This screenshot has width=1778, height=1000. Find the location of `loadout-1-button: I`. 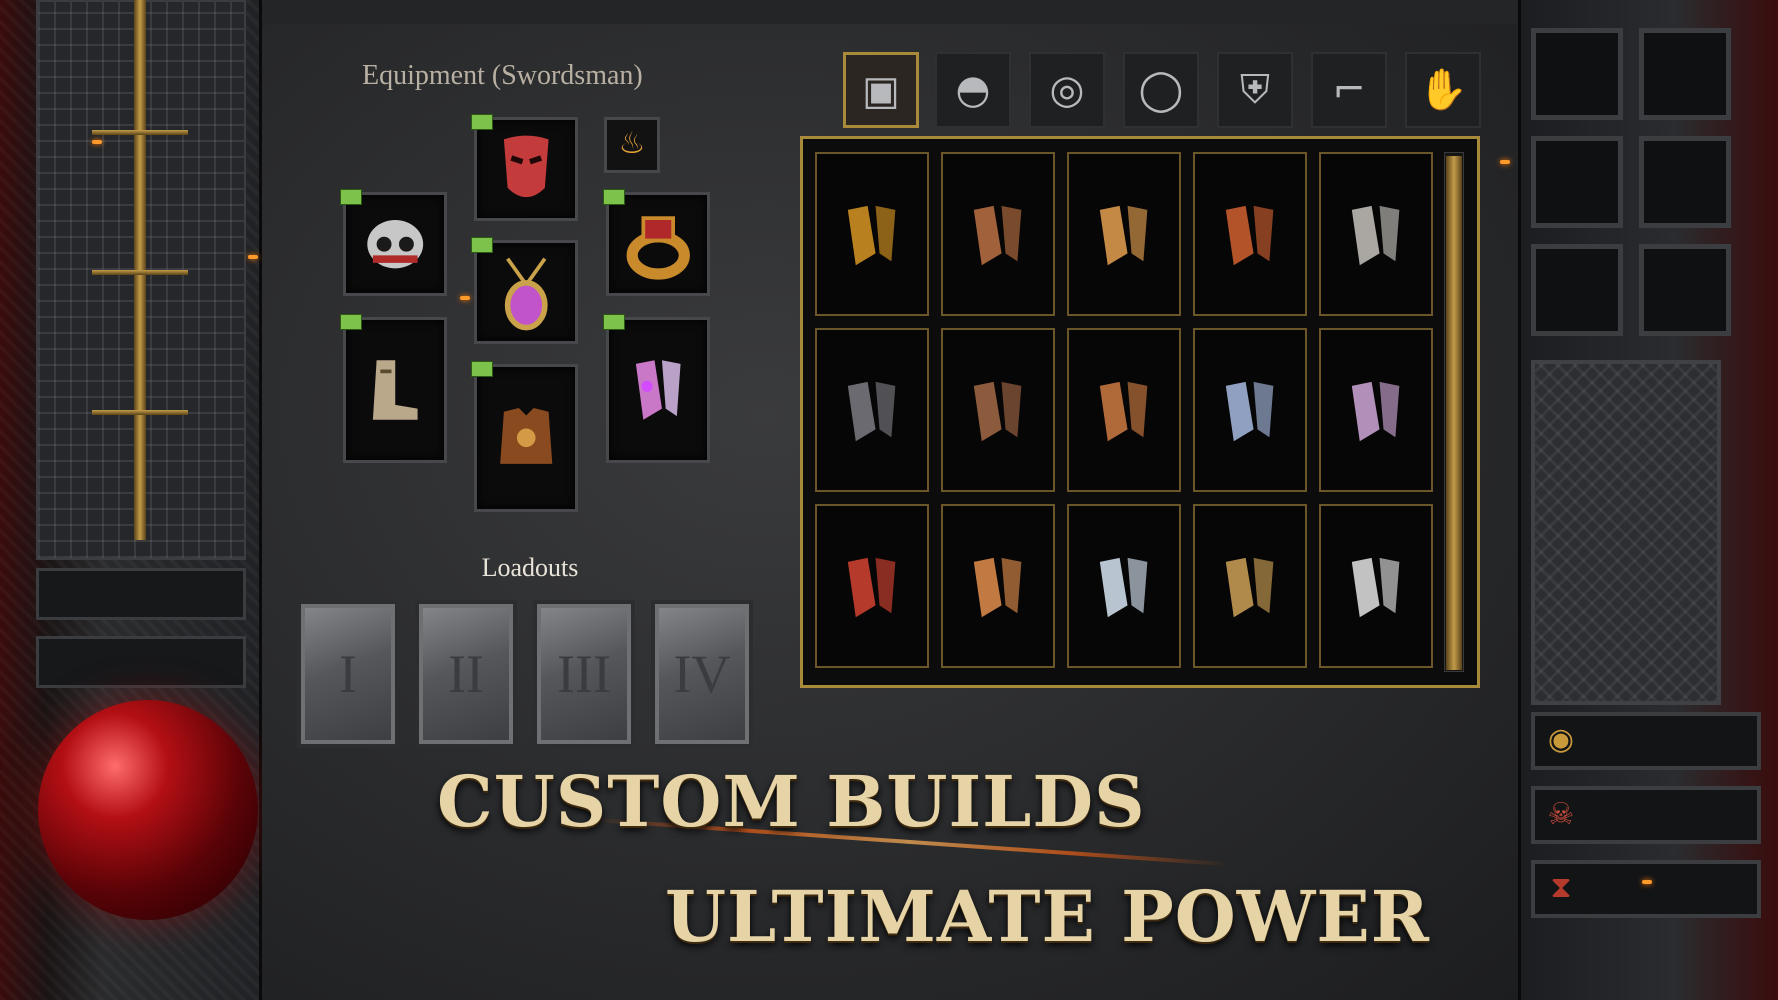

loadout-1-button: I is located at coordinates (348, 674).